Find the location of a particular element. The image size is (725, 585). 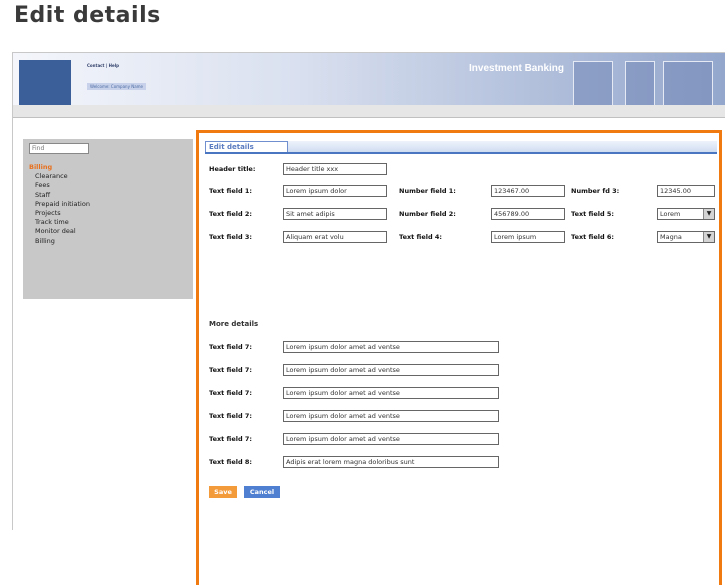

sidebar-item-billing-2: Billing is located at coordinates (59, 241).